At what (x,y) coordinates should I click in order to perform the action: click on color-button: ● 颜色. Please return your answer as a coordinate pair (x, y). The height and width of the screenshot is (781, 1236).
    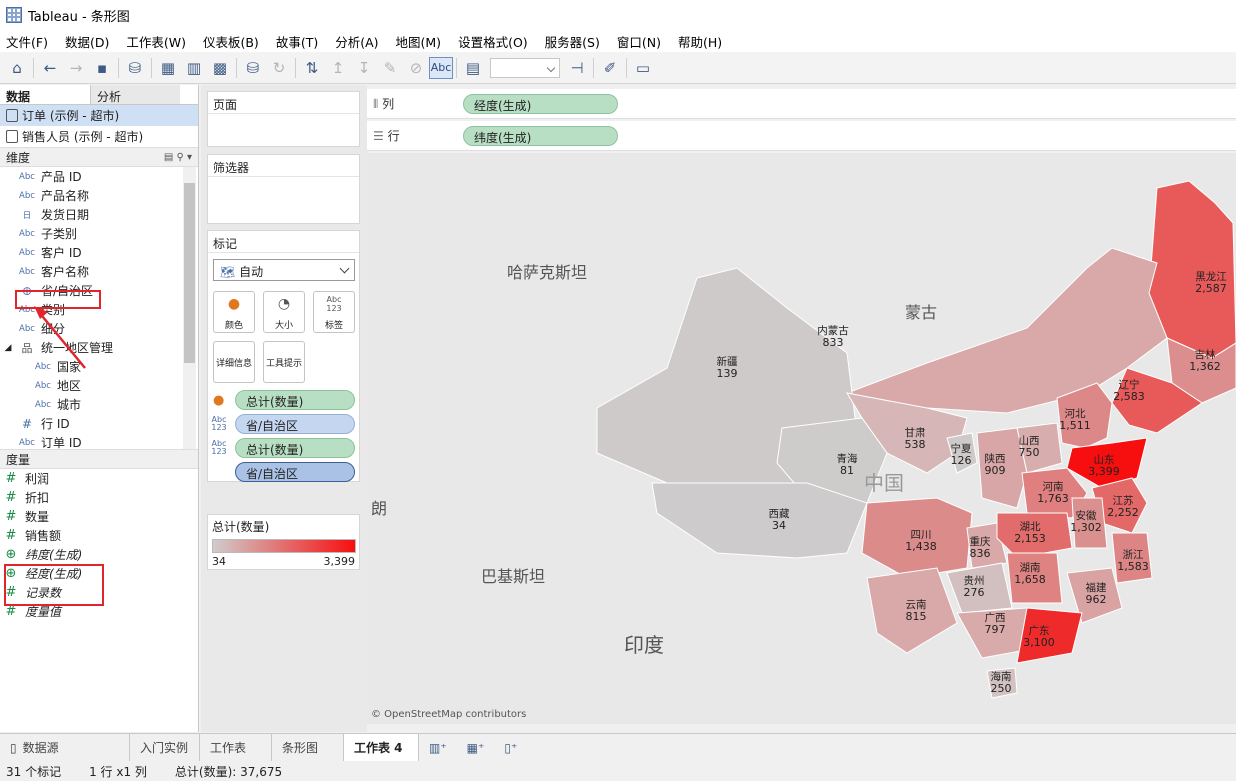
    Looking at the image, I should click on (234, 312).